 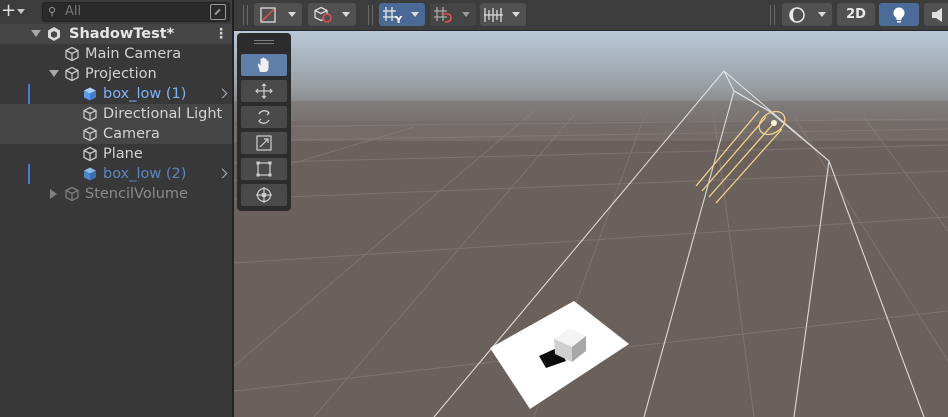 I want to click on list-item: Projection, so click(x=116, y=74).